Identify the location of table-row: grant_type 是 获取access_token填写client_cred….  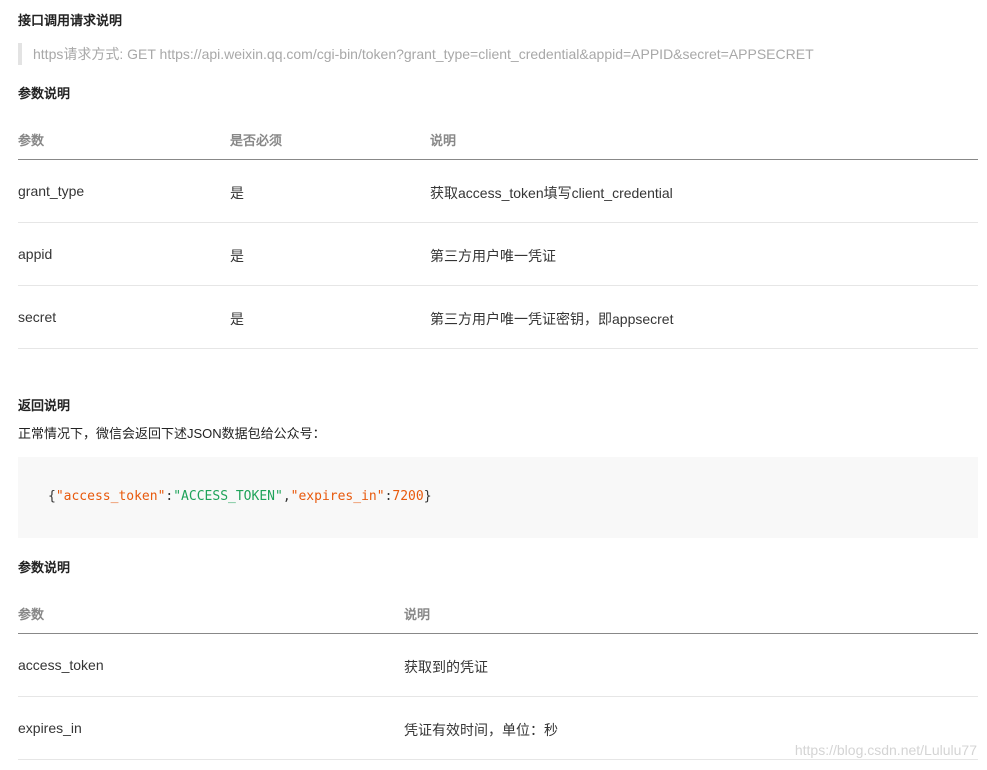
(498, 191).